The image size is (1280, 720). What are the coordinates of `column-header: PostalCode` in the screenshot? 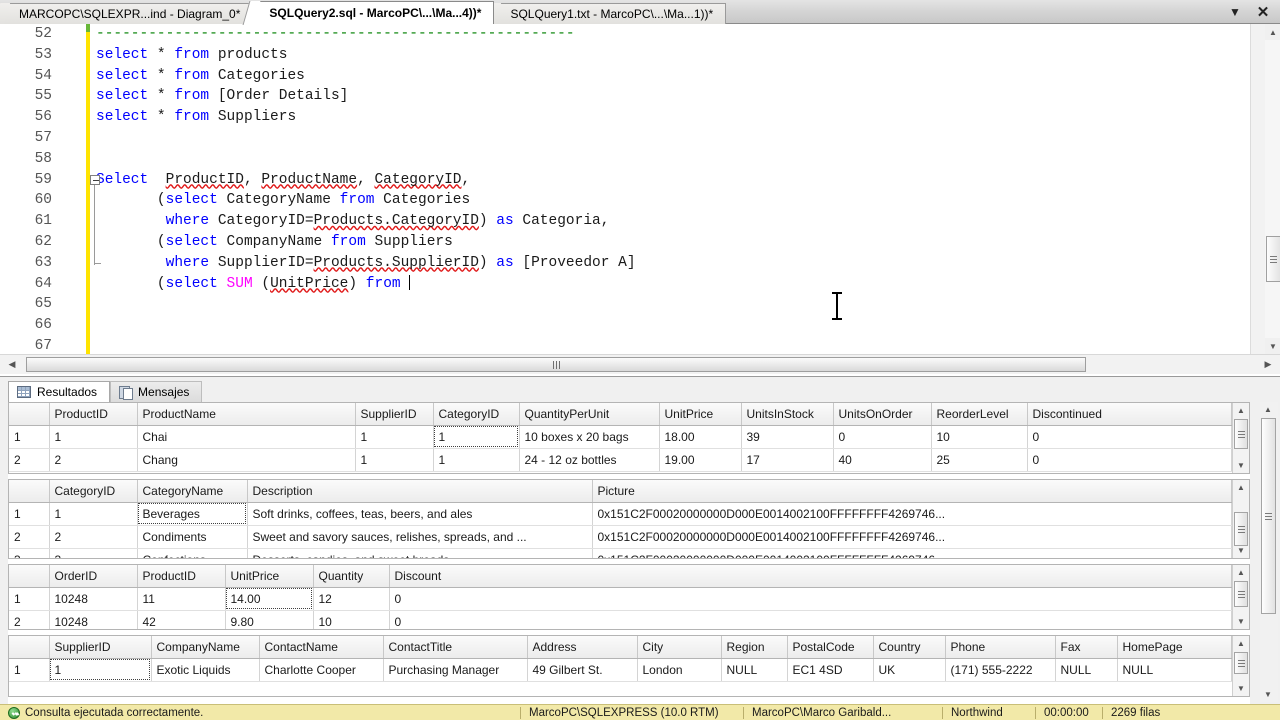 It's located at (830, 647).